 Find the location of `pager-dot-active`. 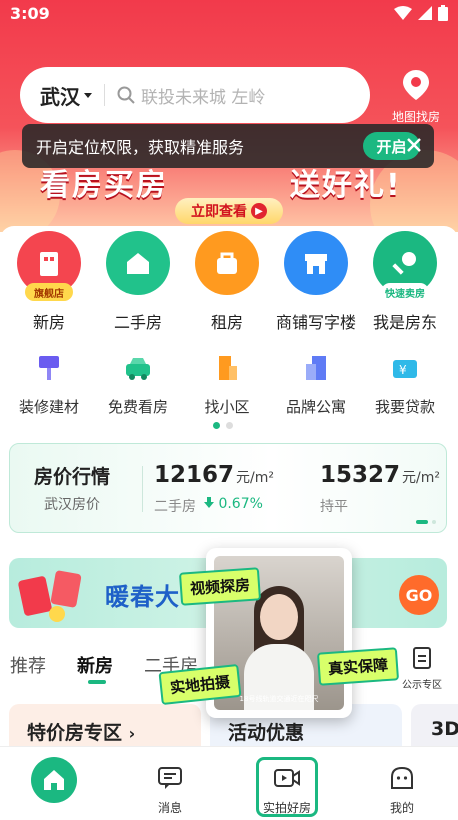

pager-dot-active is located at coordinates (216, 425).